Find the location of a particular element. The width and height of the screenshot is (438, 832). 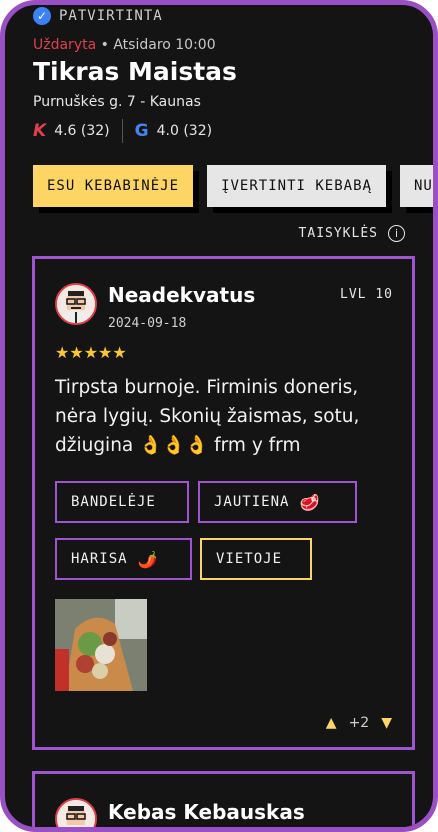

review-date: 2024-09-18 is located at coordinates (147, 323).